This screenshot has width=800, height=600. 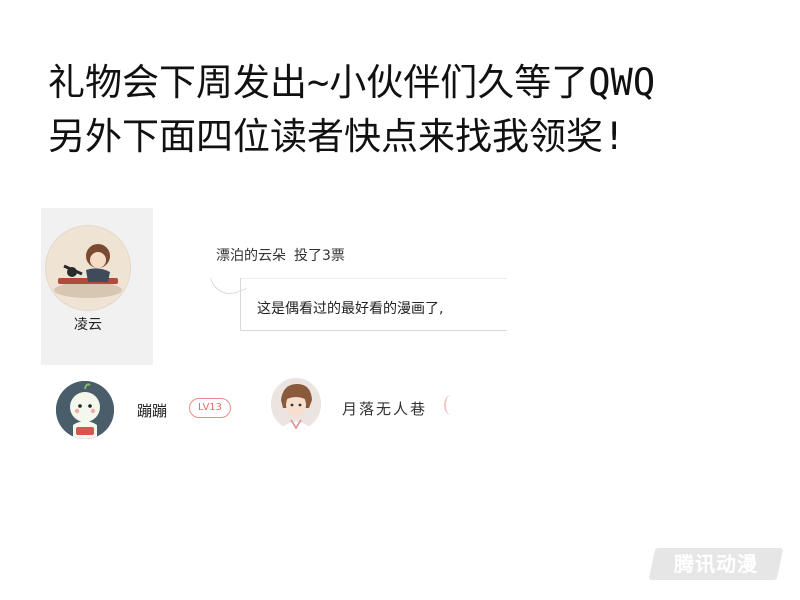 I want to click on comment-action: 投了3票, so click(x=319, y=256).